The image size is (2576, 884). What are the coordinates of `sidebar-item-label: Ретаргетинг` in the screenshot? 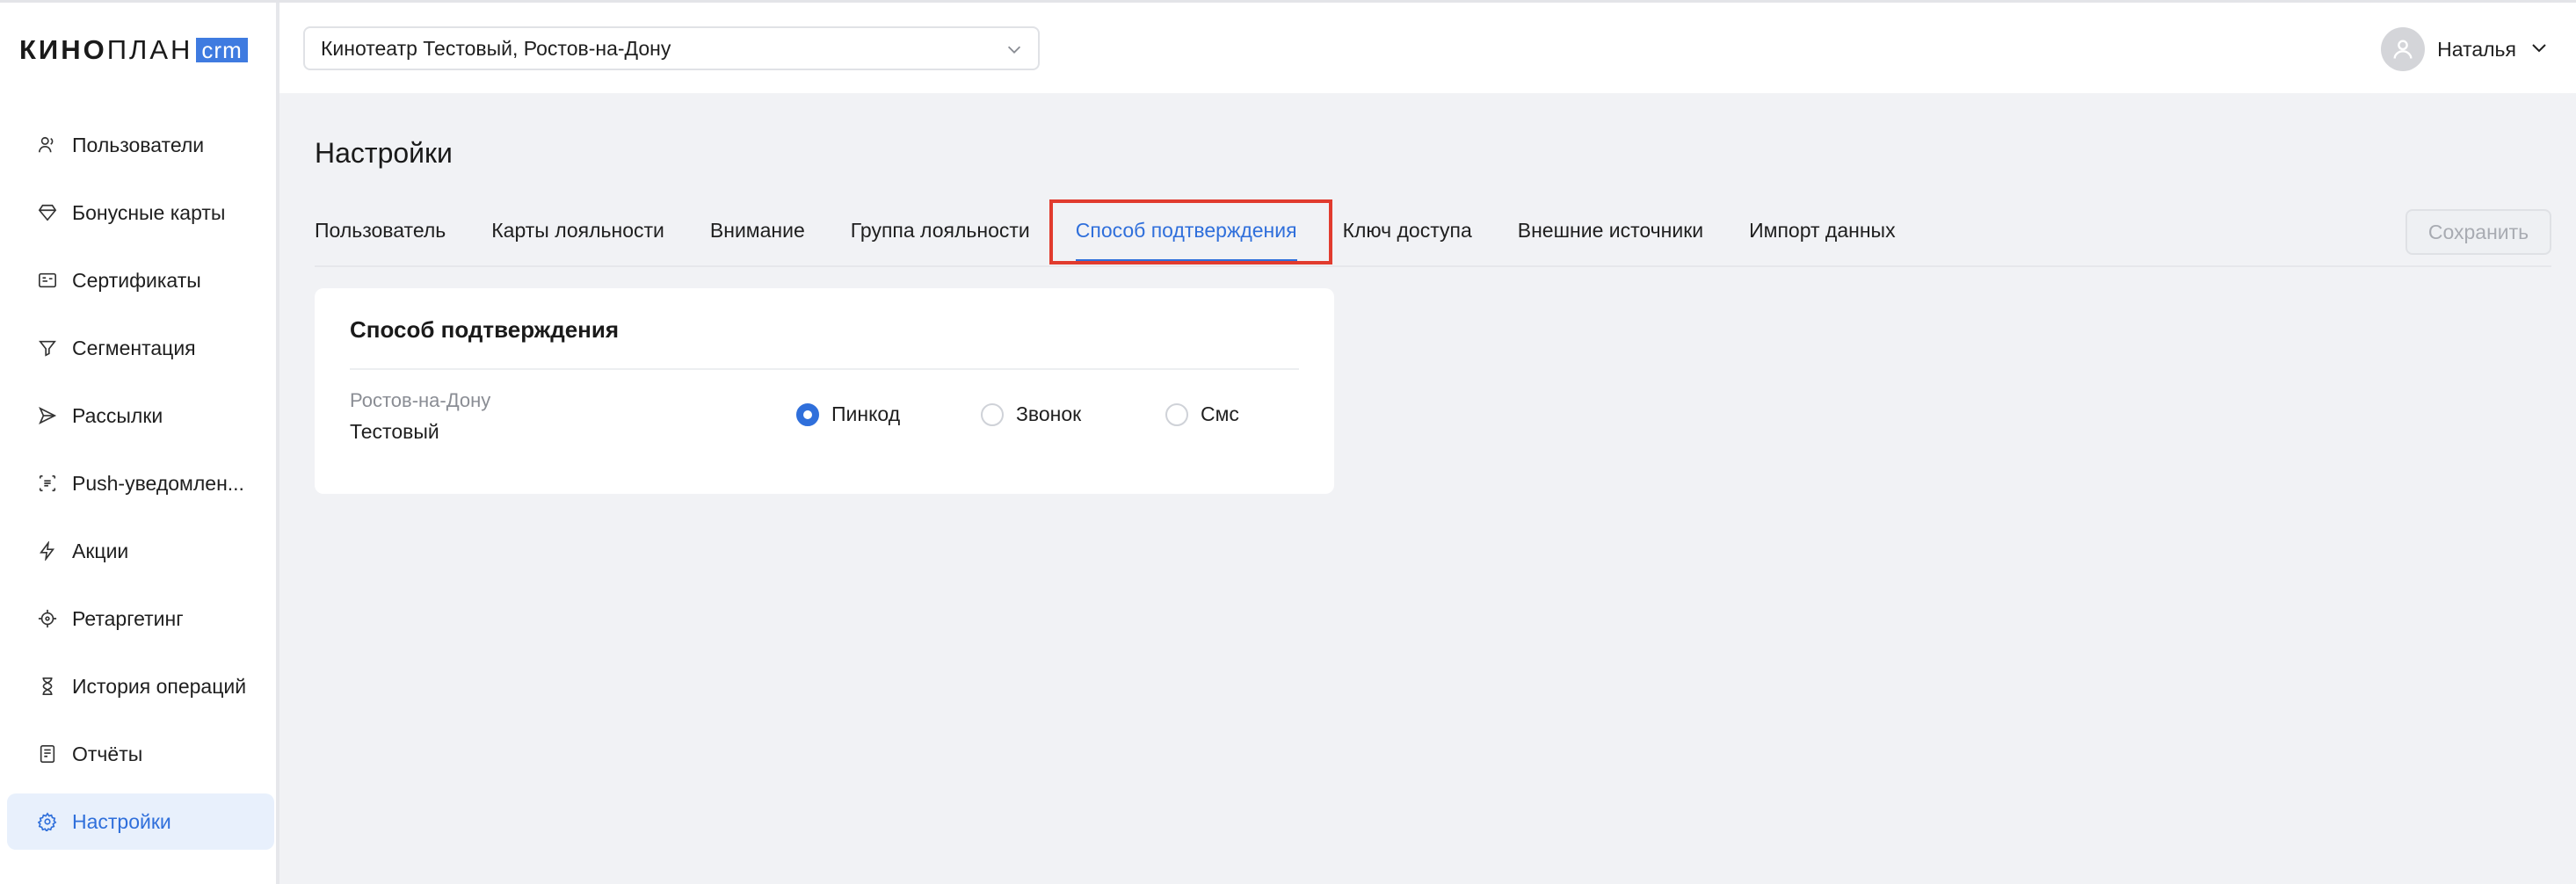 It's located at (128, 618).